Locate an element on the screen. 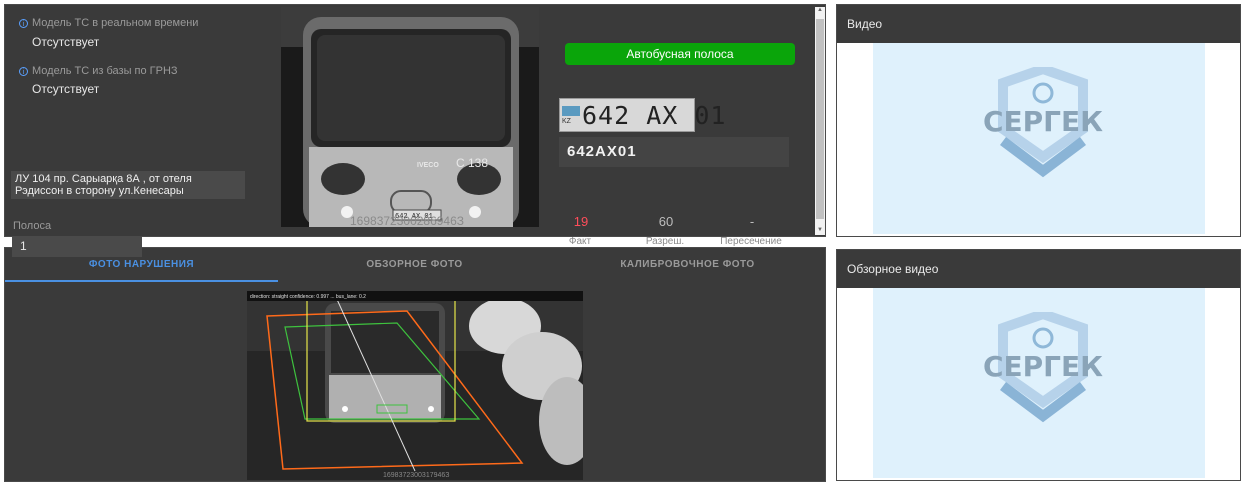  flag-icon is located at coordinates (571, 110).